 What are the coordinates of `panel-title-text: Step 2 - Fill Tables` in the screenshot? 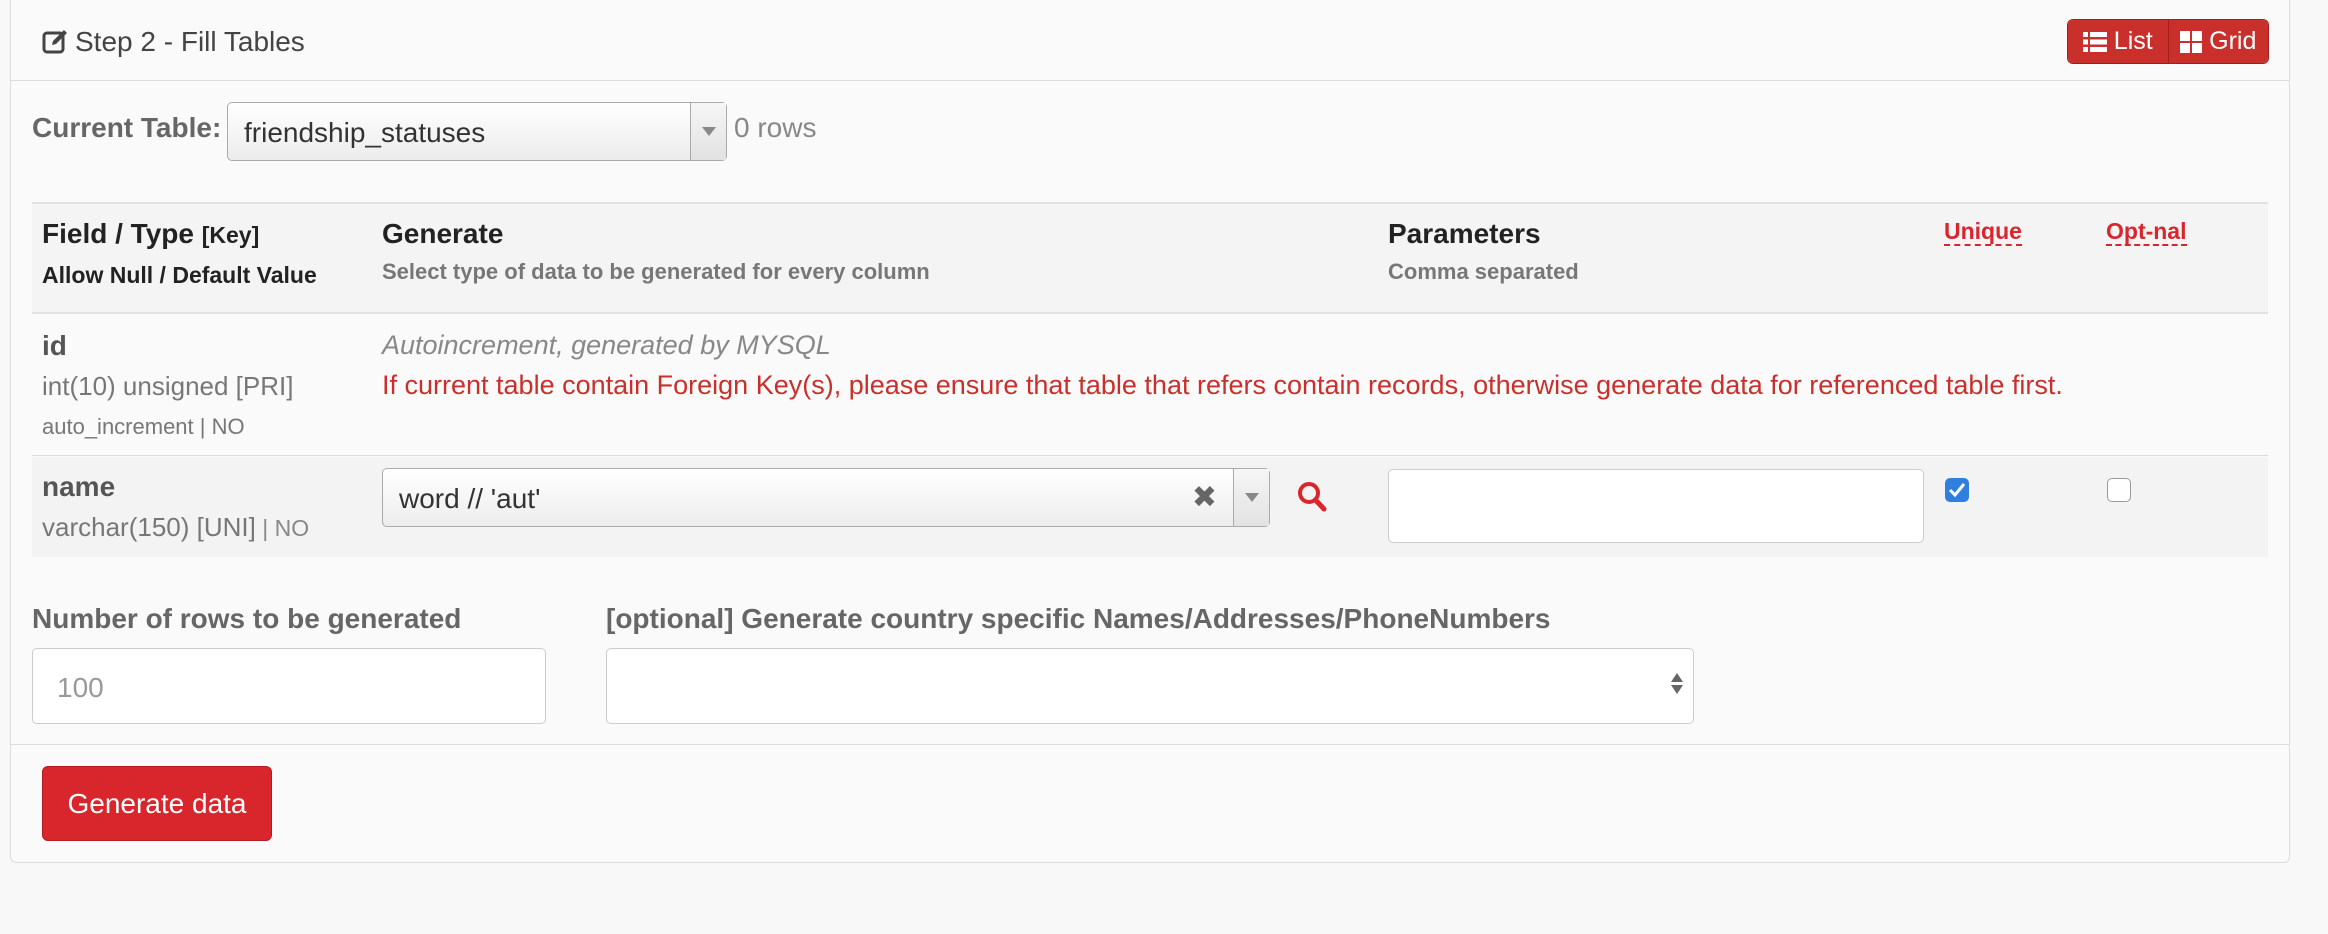 It's located at (190, 41).